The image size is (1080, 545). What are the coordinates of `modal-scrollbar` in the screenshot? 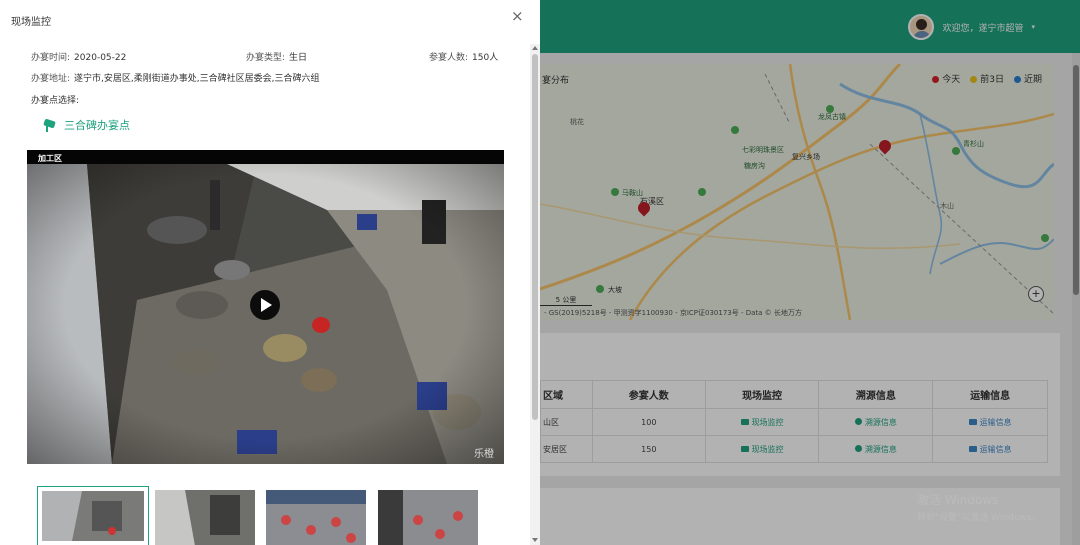 It's located at (535, 294).